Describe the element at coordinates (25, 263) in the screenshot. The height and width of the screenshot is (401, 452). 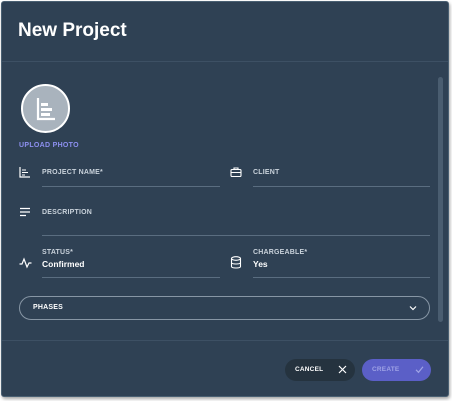
I see `pulse-icon` at that location.